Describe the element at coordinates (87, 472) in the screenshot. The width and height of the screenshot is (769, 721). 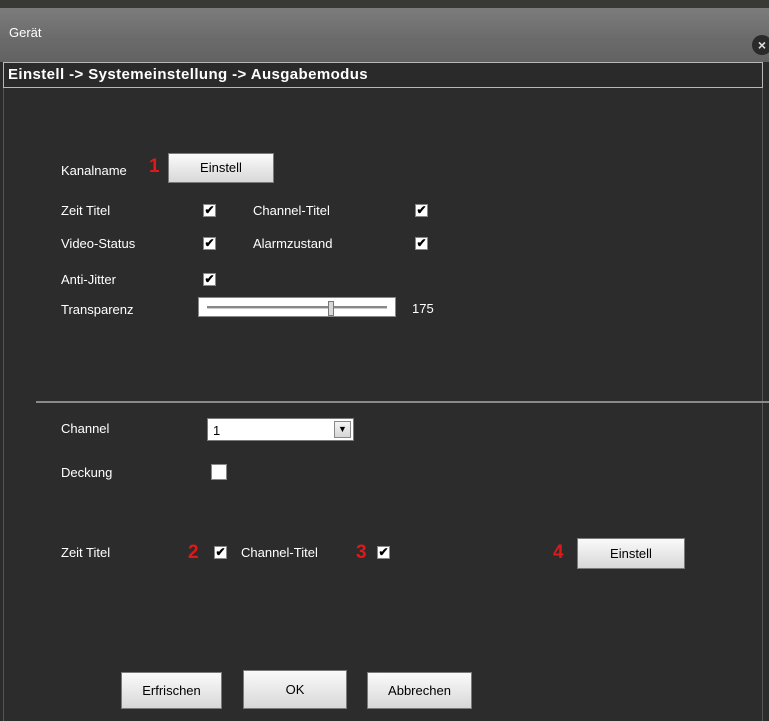
I see `deckung-label: Deckung` at that location.